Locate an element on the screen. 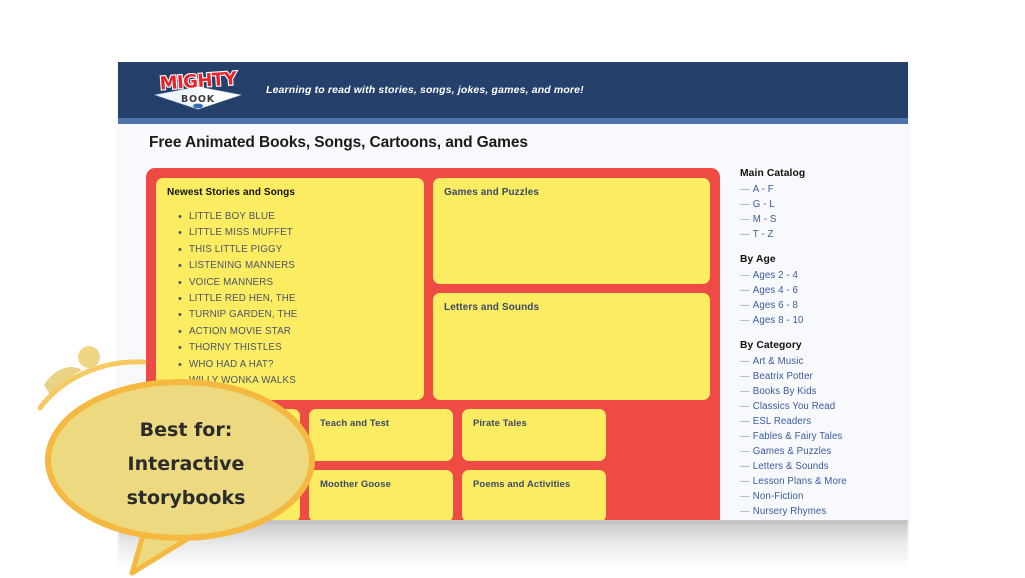  page-drop-shadow is located at coordinates (513, 544).